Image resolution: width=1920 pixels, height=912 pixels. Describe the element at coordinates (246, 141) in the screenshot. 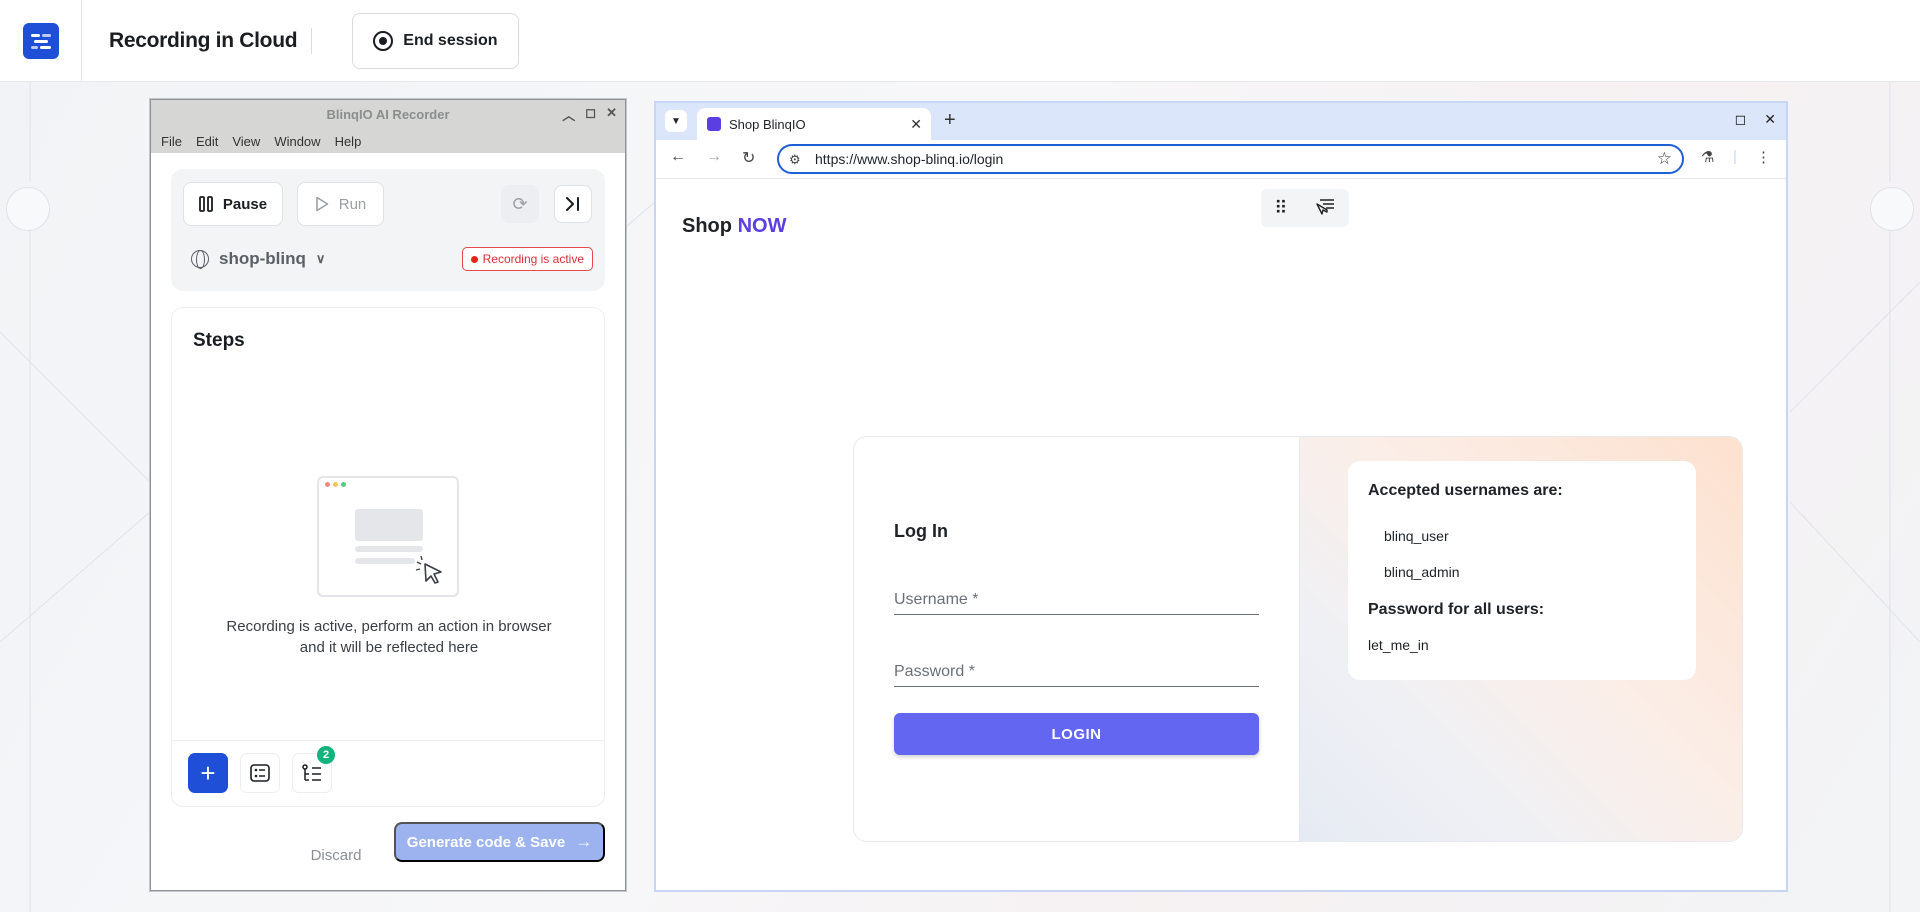

I see `menu-view: View` at that location.